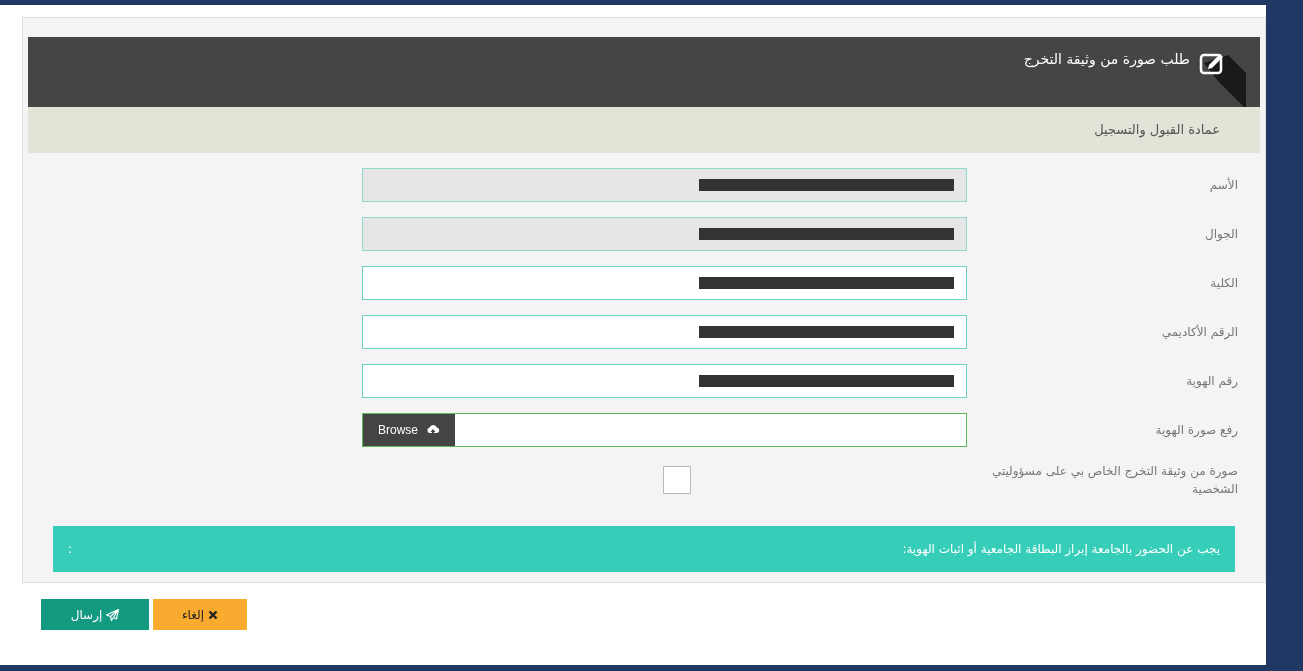 The image size is (1303, 671). Describe the element at coordinates (1199, 332) in the screenshot. I see `field-label: الرقم الأكاديمي` at that location.